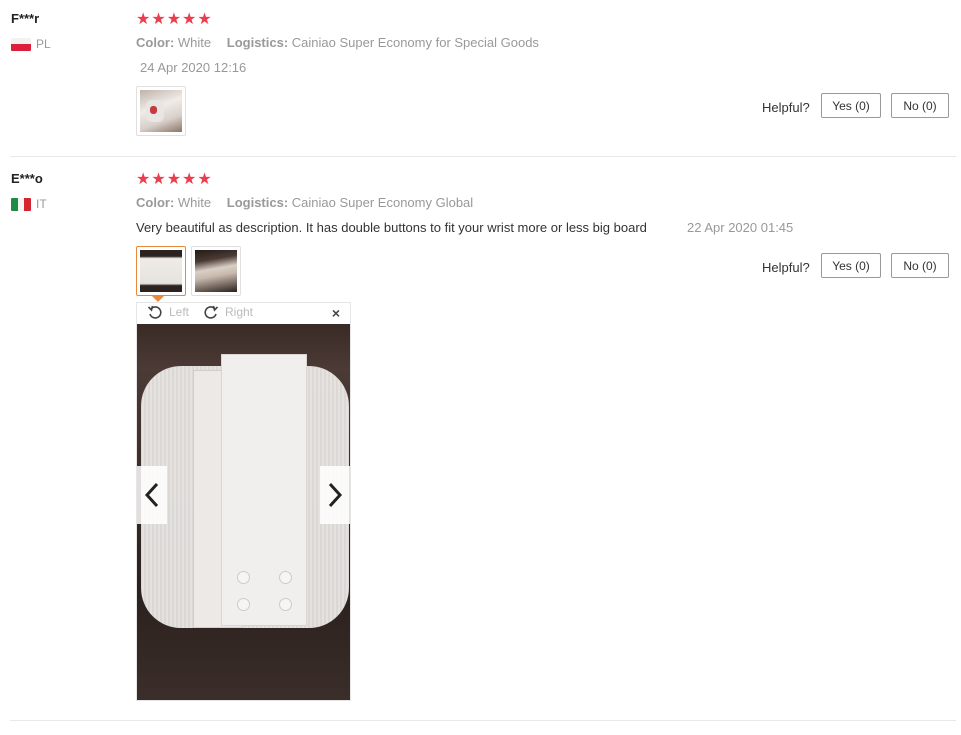 This screenshot has width=961, height=735. I want to click on reviewer-name: E***o, so click(27, 178).